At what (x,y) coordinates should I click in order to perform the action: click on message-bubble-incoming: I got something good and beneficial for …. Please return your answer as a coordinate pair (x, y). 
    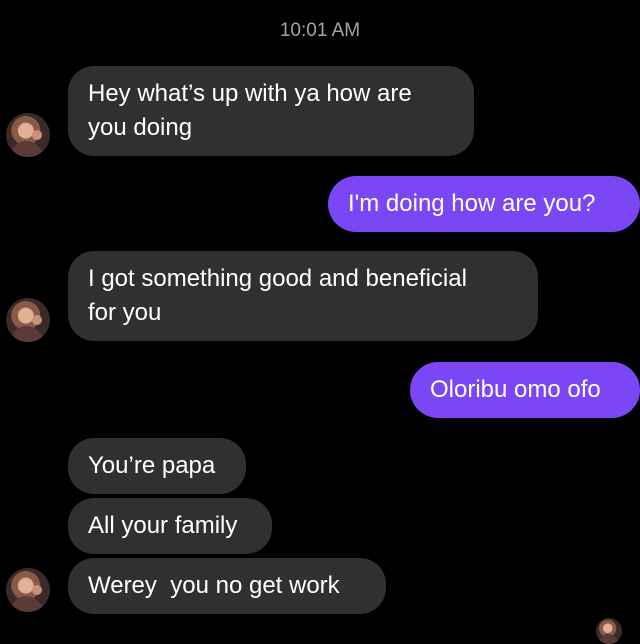
    Looking at the image, I should click on (303, 296).